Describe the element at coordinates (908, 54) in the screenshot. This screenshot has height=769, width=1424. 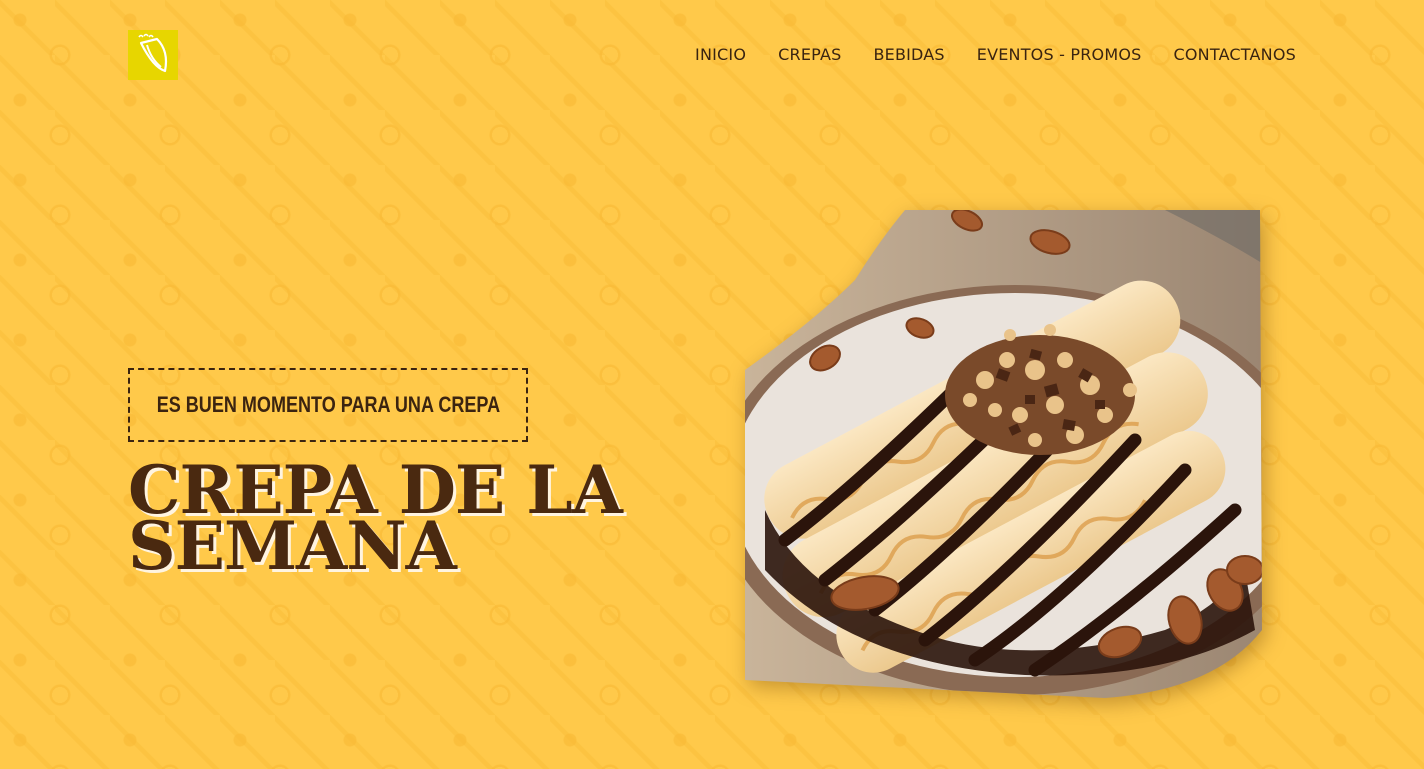
I see `nav-item-bebidas: BEBIDAS` at that location.